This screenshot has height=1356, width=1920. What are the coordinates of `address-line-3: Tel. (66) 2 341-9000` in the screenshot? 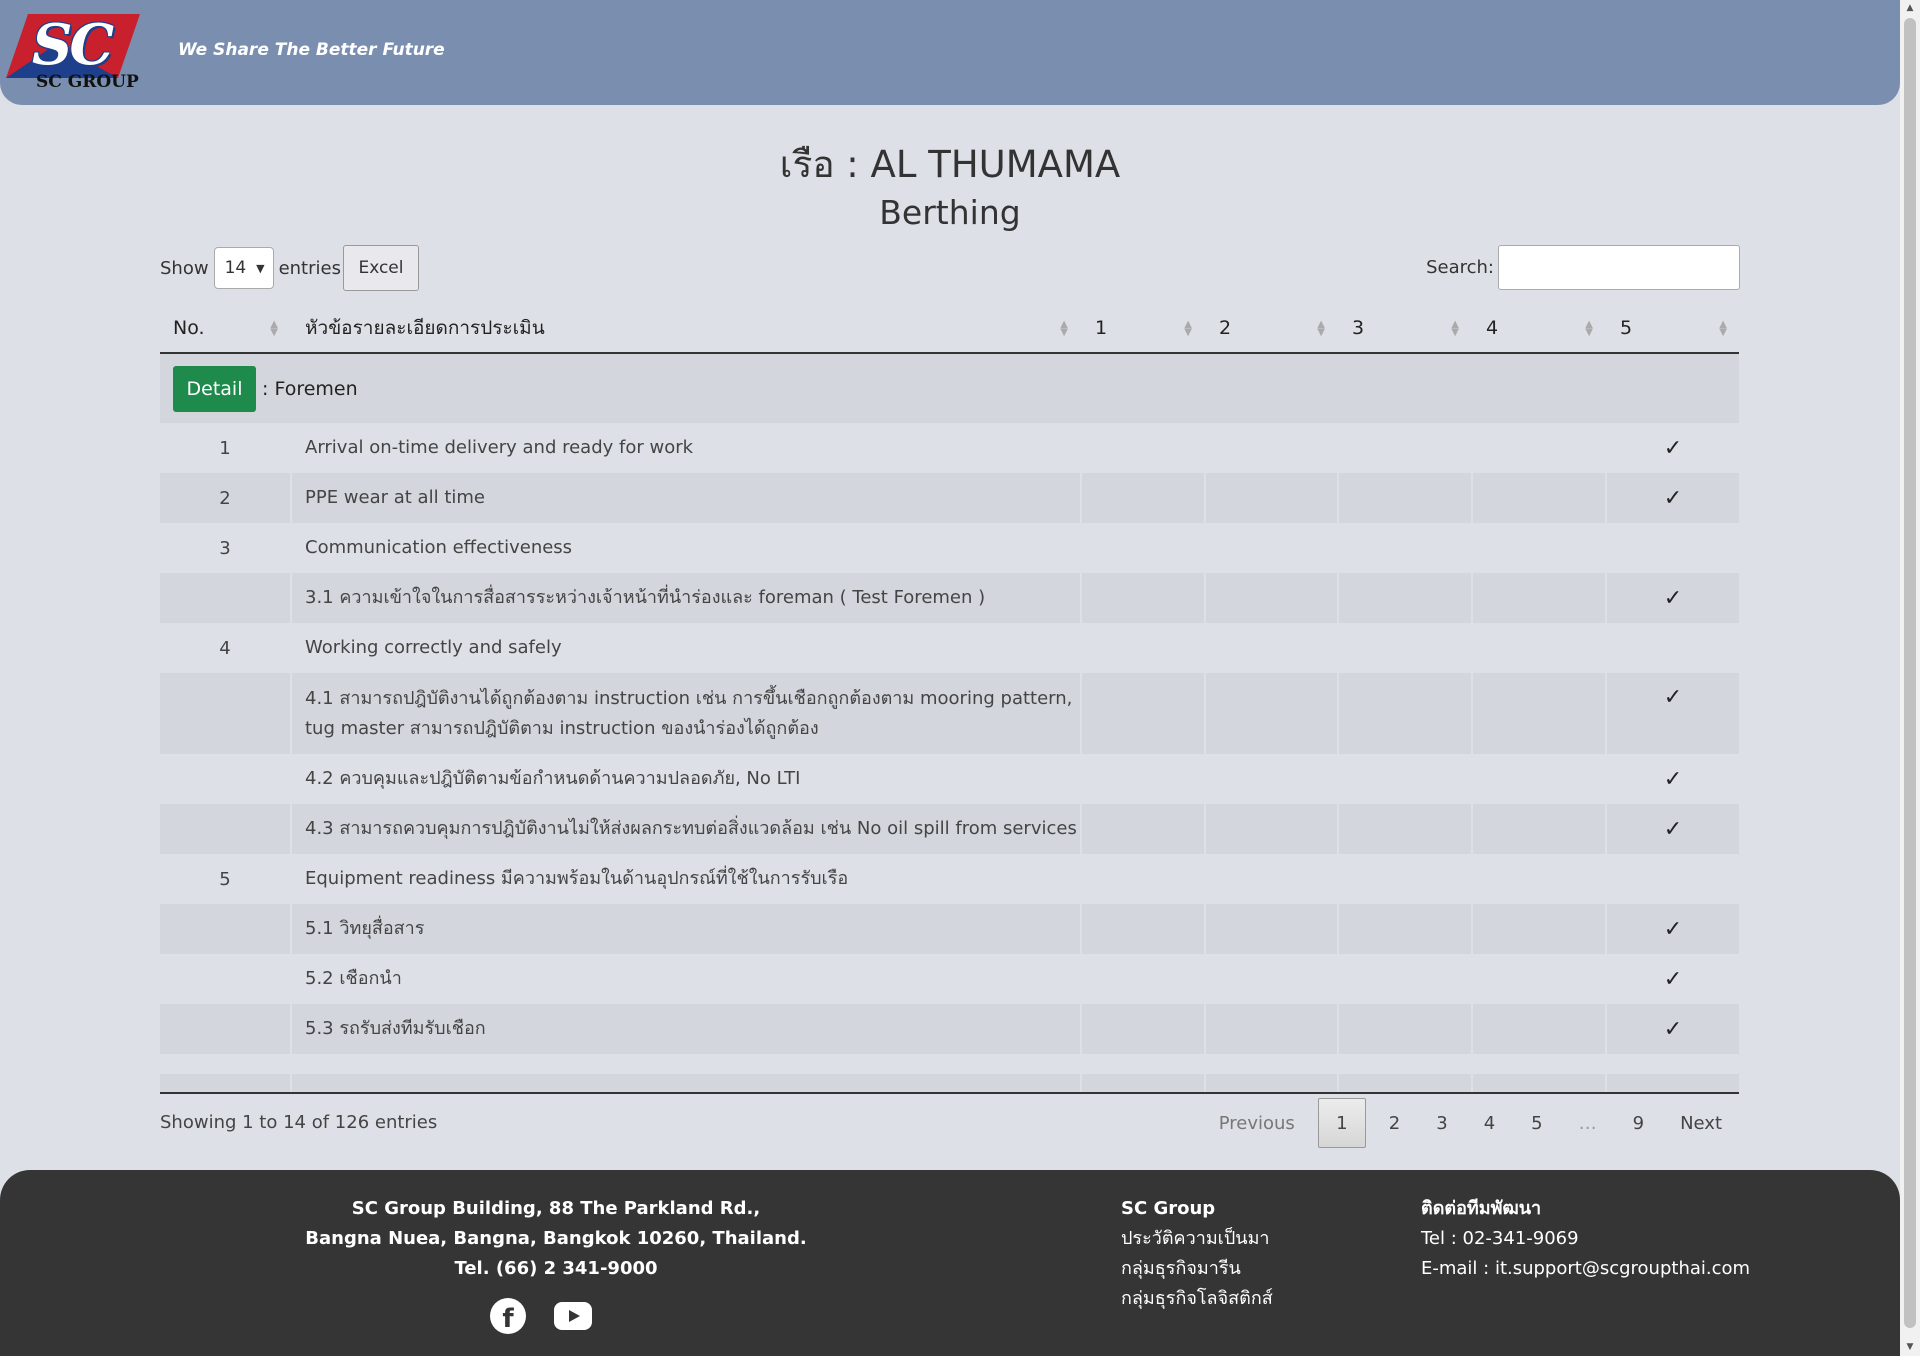 It's located at (556, 1268).